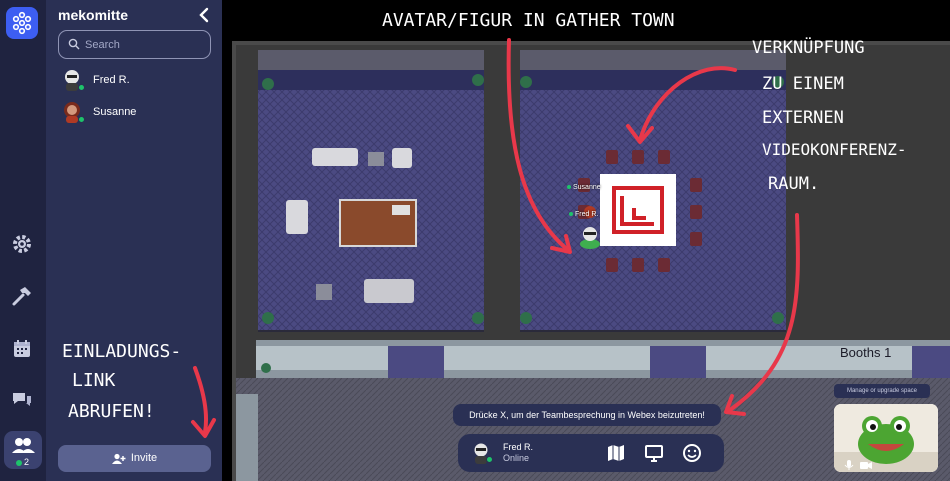 Image resolution: width=950 pixels, height=481 pixels. Describe the element at coordinates (122, 351) in the screenshot. I see `annotation-invite-1: EINLADUNGS-` at that location.